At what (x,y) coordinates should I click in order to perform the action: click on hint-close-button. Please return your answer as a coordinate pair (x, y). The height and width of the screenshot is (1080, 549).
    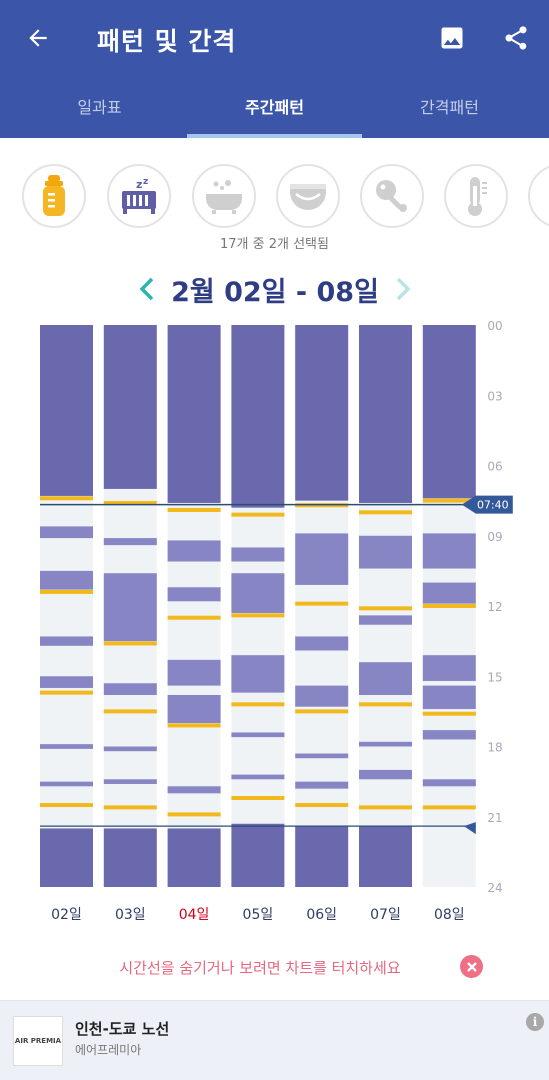
    Looking at the image, I should click on (471, 966).